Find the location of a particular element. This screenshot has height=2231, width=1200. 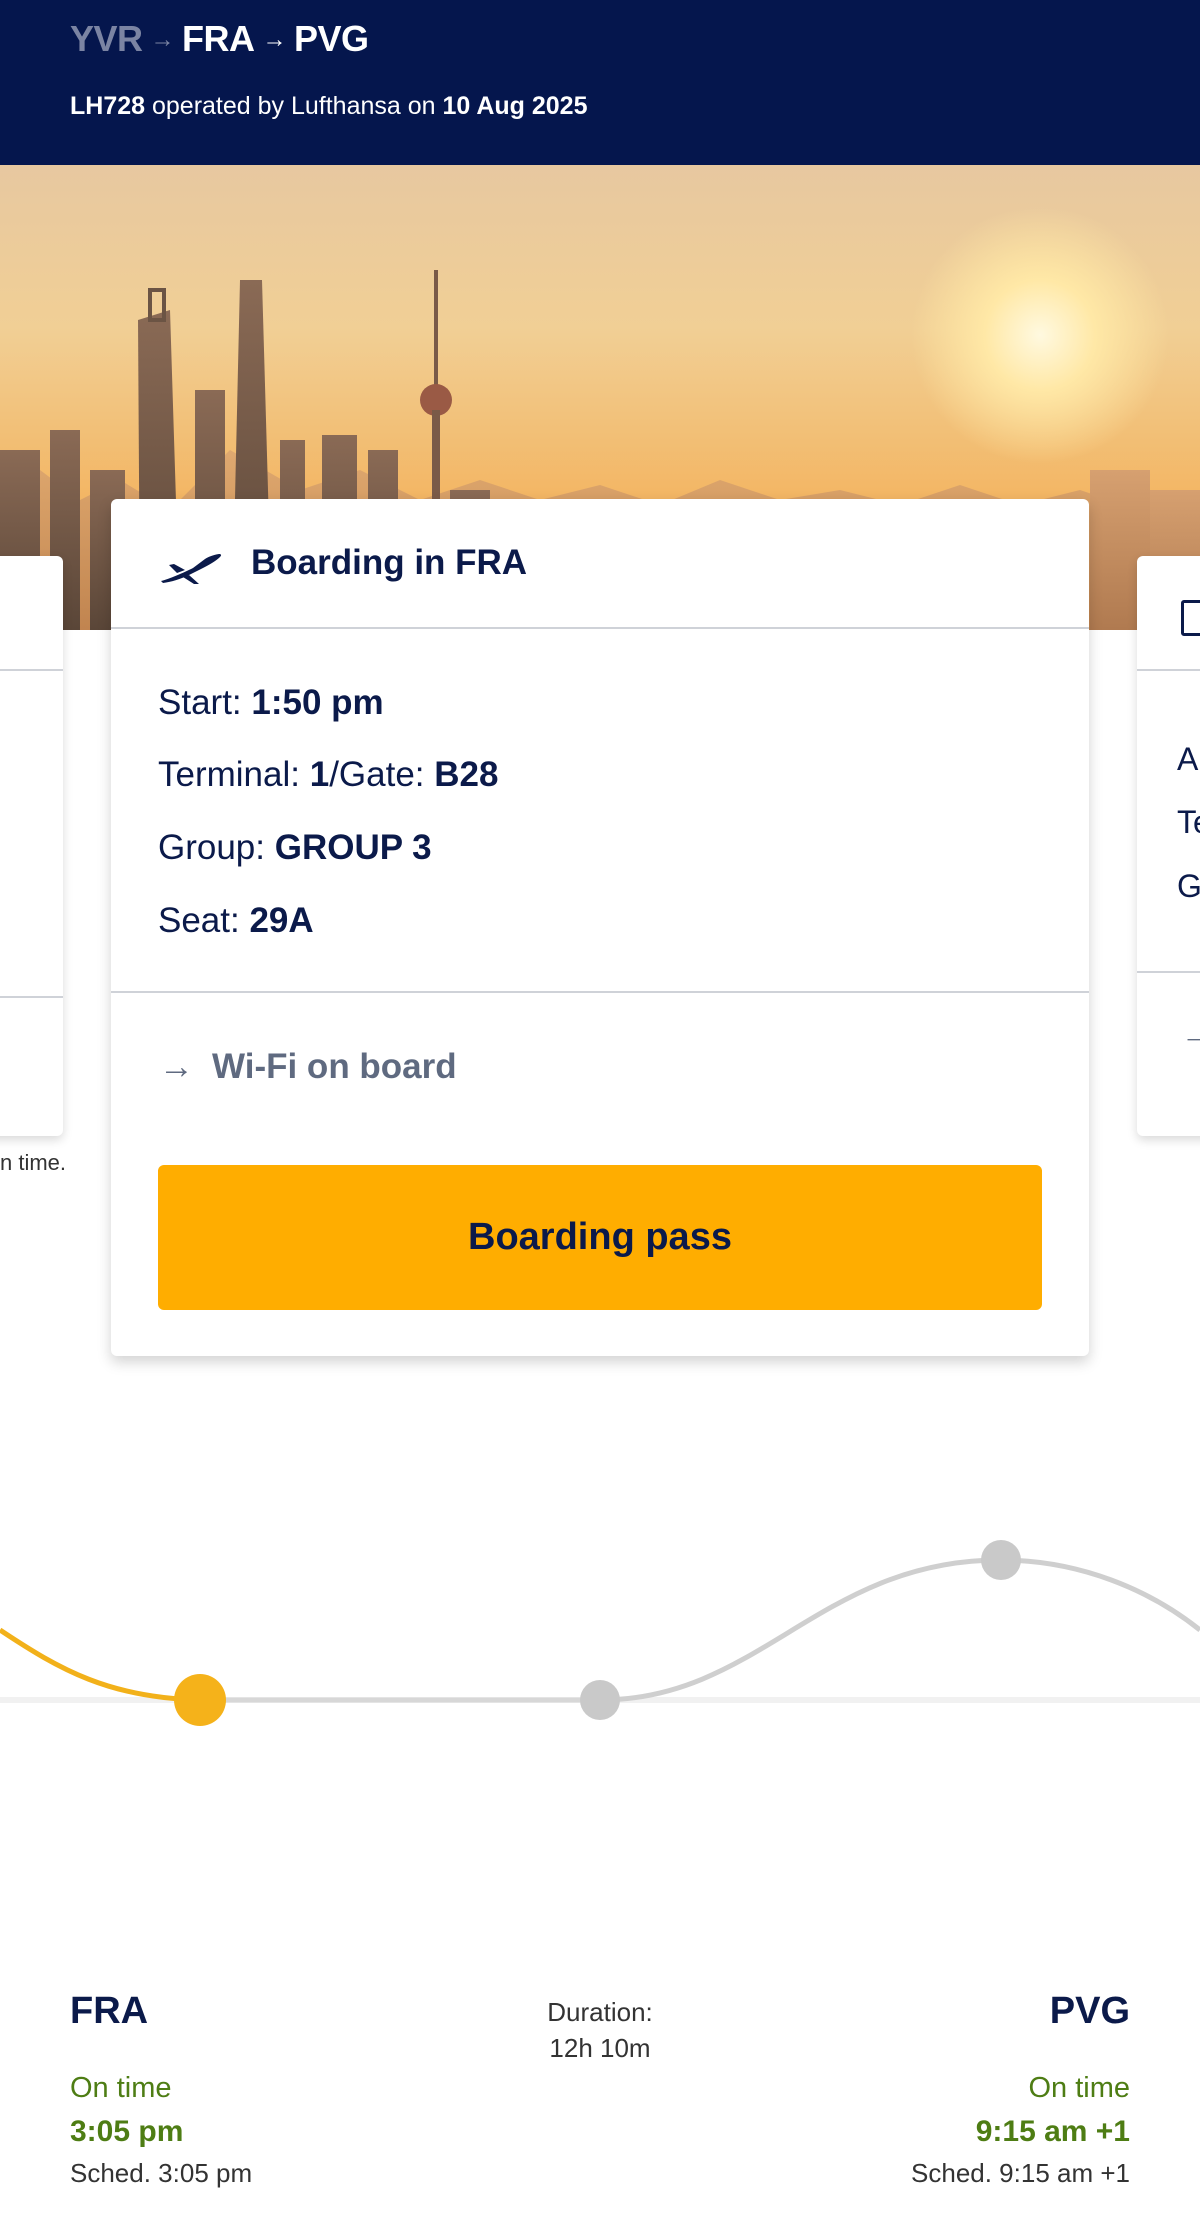

route-origin: YVR is located at coordinates (106, 38).